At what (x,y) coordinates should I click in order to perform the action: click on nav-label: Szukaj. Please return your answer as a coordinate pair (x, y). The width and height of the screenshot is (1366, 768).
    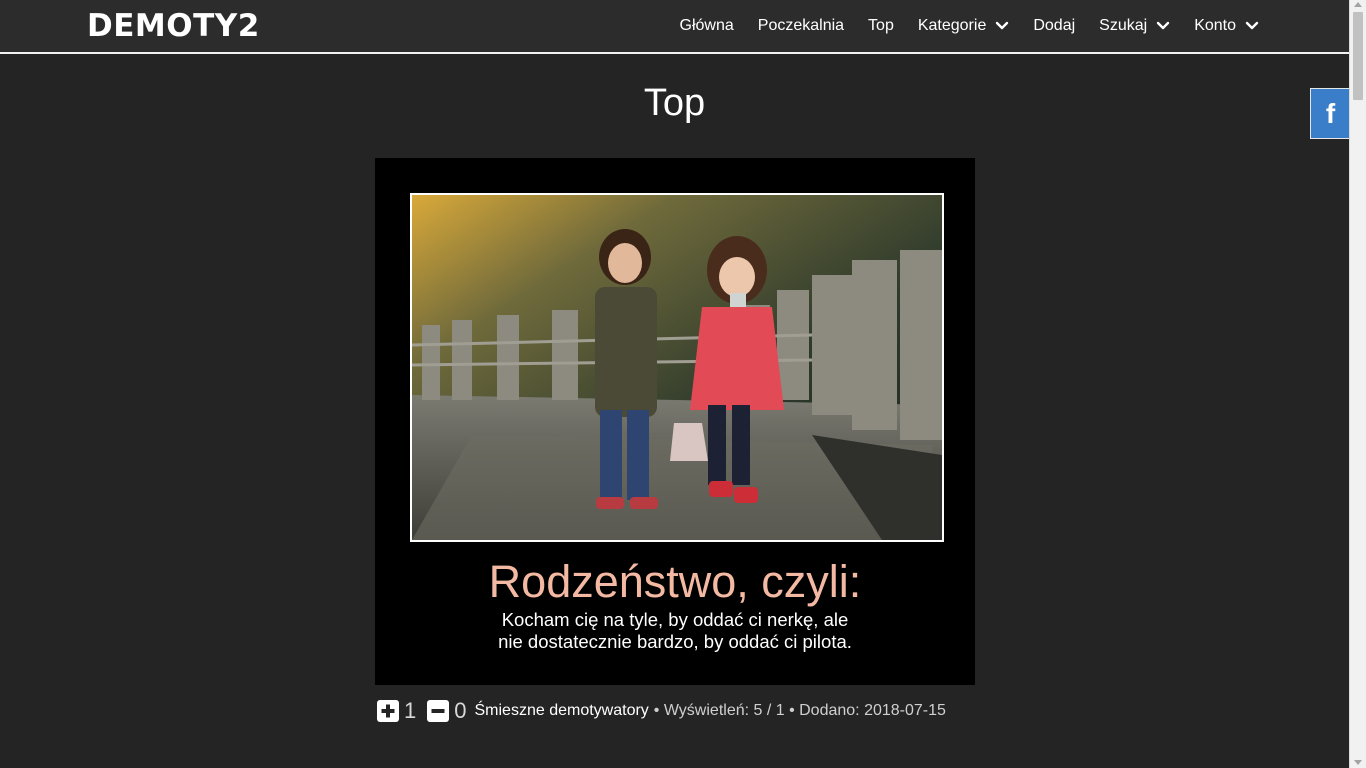
    Looking at the image, I should click on (1123, 25).